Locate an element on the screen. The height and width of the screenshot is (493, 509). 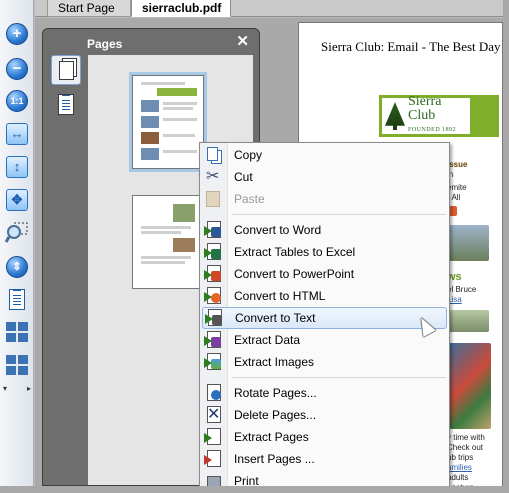
panel-tab-page-view is located at coordinates (66, 104).